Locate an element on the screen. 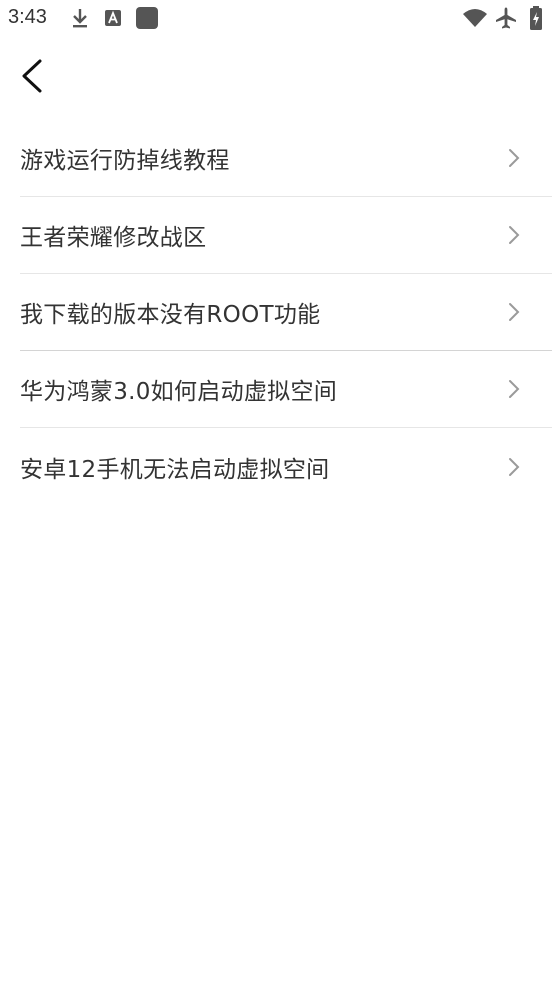 This screenshot has height=983, width=552. wifi-icon is located at coordinates (475, 20).